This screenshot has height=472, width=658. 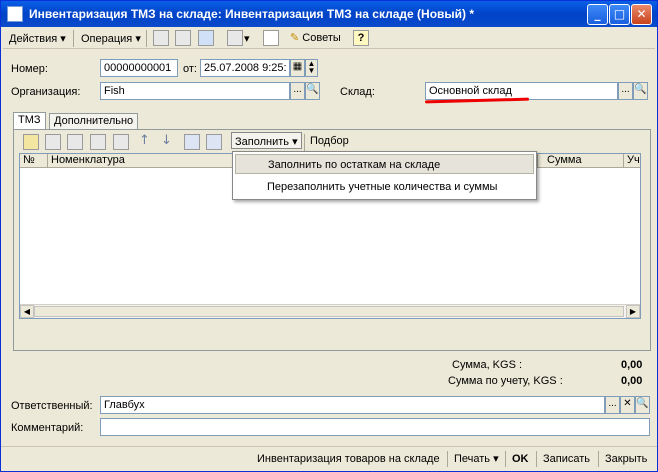 What do you see at coordinates (139, 68) in the screenshot?
I see `number-field: 00000000001` at bounding box center [139, 68].